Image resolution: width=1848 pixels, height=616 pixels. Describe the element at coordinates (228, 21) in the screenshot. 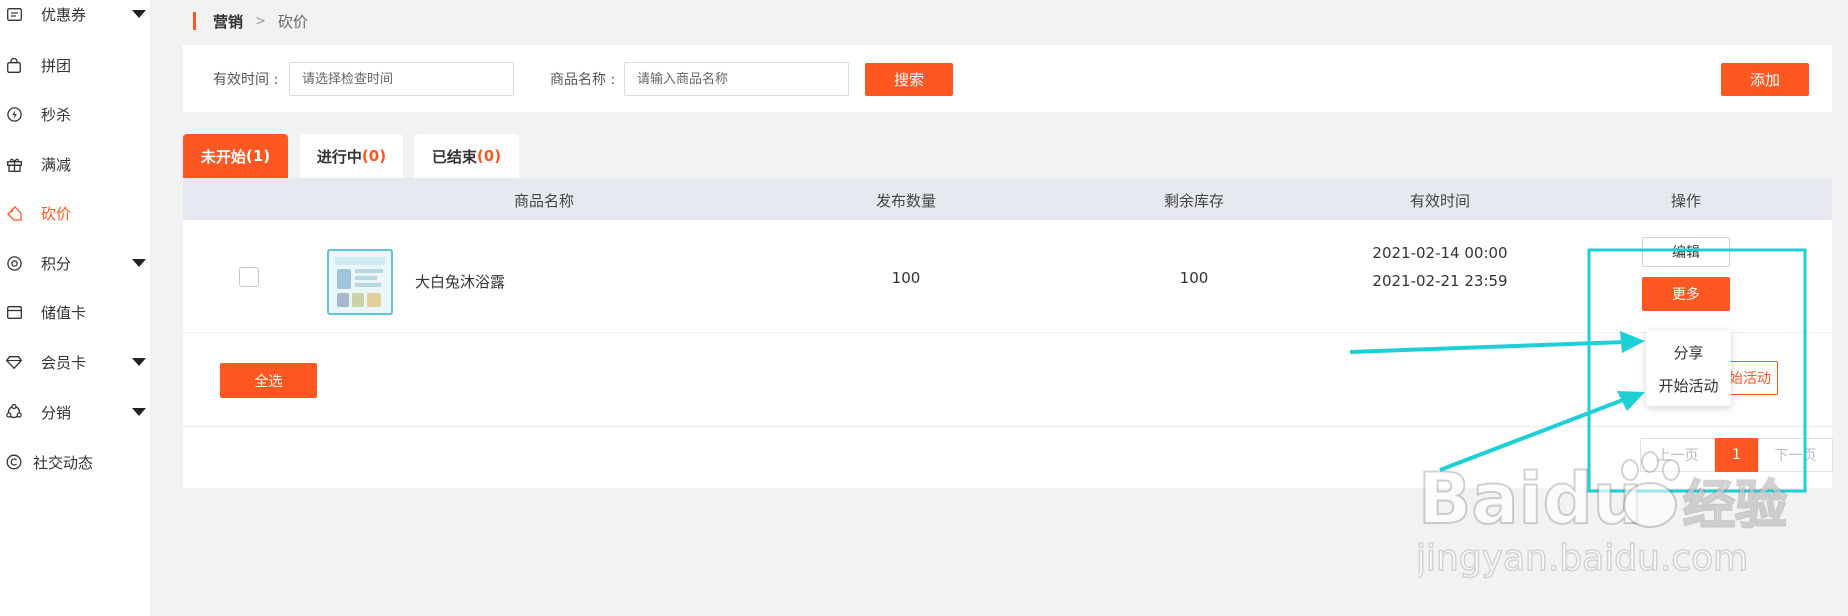

I see `breadcrumb-root: 营销` at that location.